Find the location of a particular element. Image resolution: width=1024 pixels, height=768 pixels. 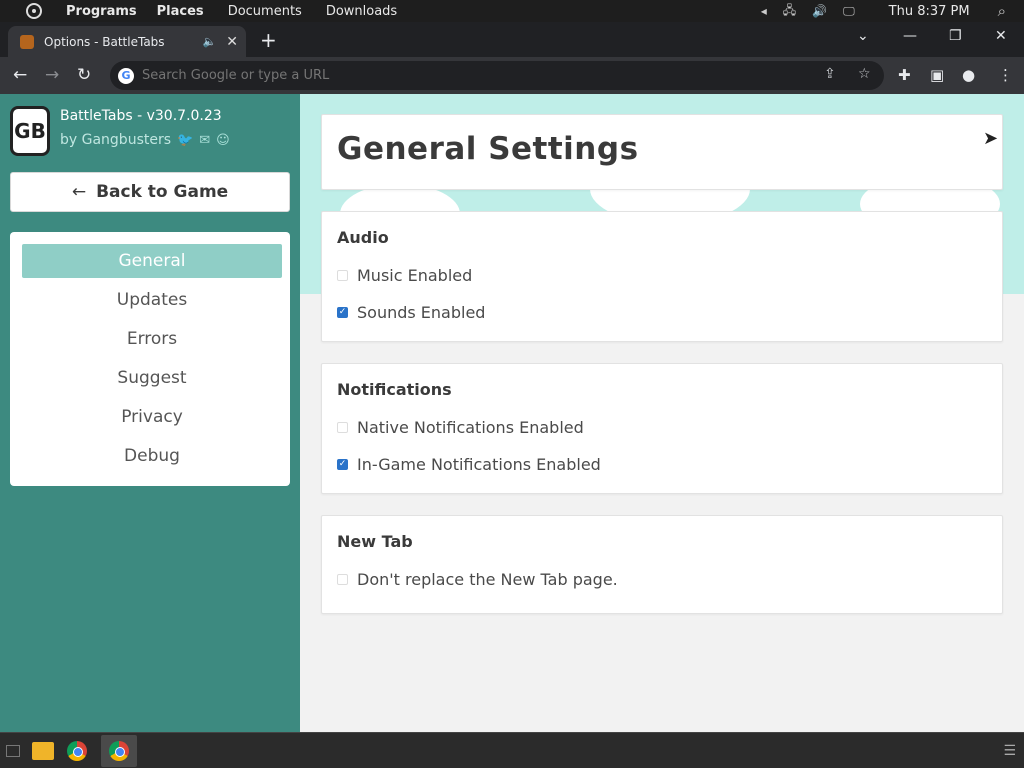

taskbar: ☰ is located at coordinates (512, 750).